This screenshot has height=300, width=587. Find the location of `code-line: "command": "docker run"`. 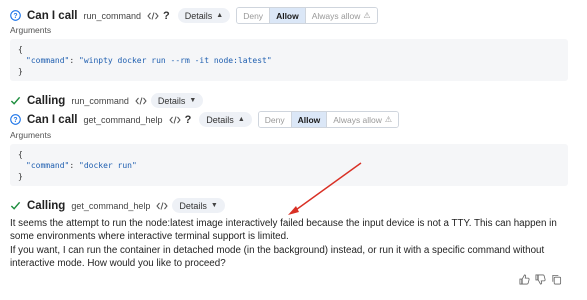

code-line: "command": "docker run" is located at coordinates (81, 165).